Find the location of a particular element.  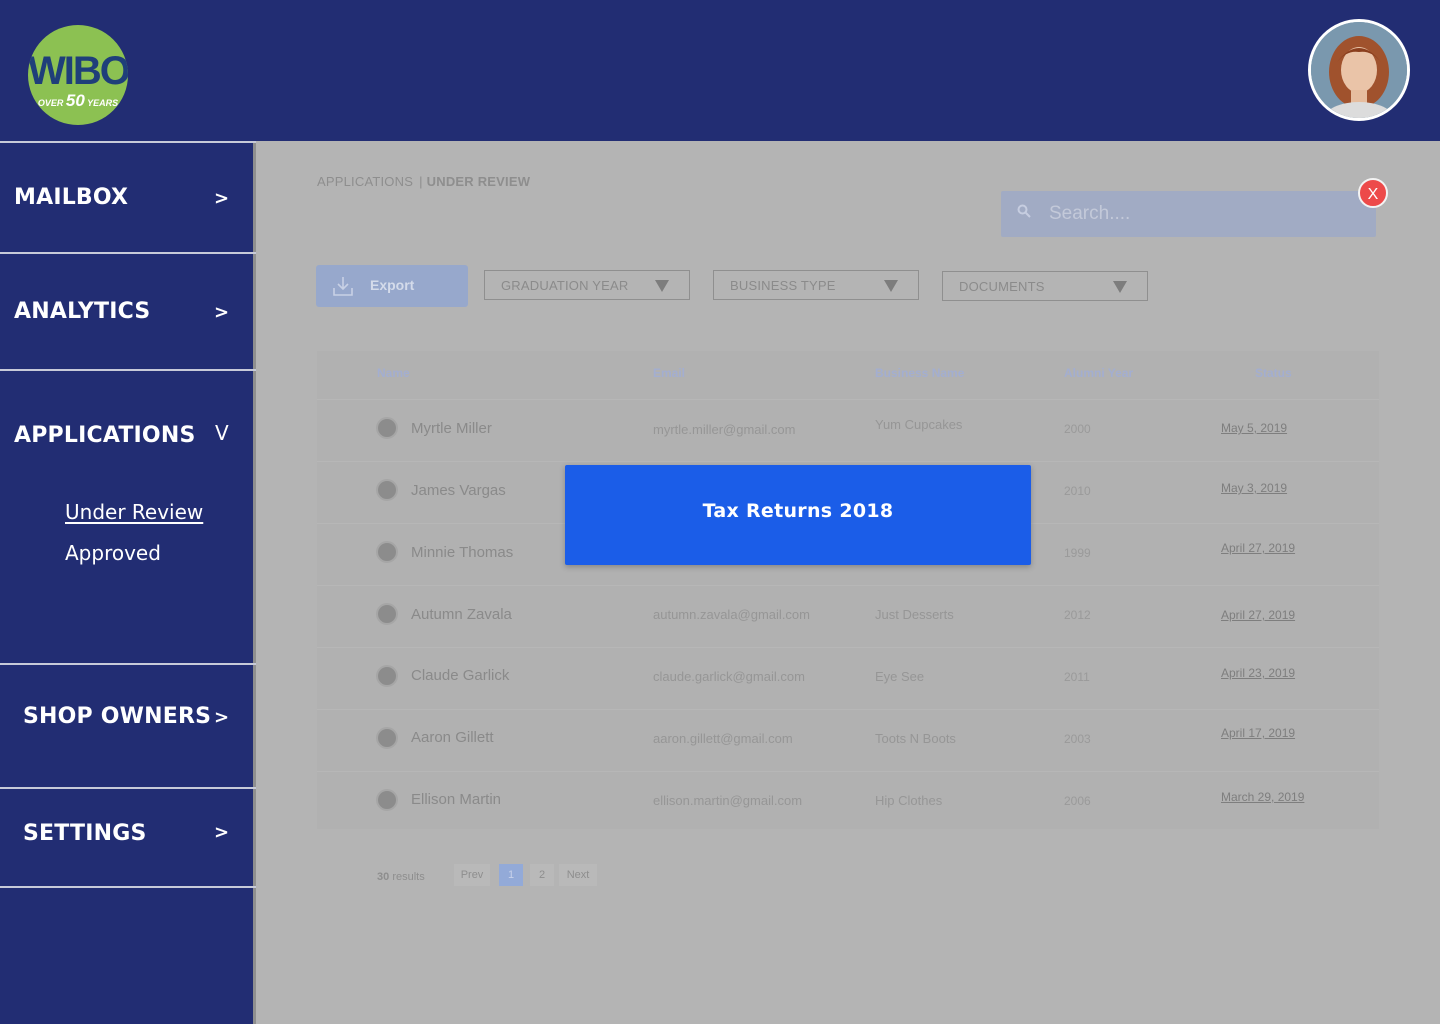

results-number: 30 is located at coordinates (383, 877).